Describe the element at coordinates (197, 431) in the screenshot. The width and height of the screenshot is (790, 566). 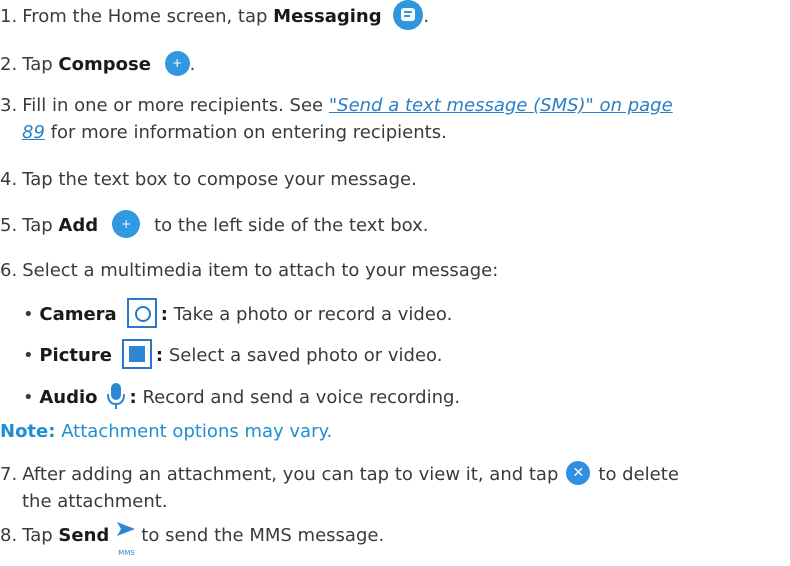
I see `note-text: Attachment options may vary.` at that location.